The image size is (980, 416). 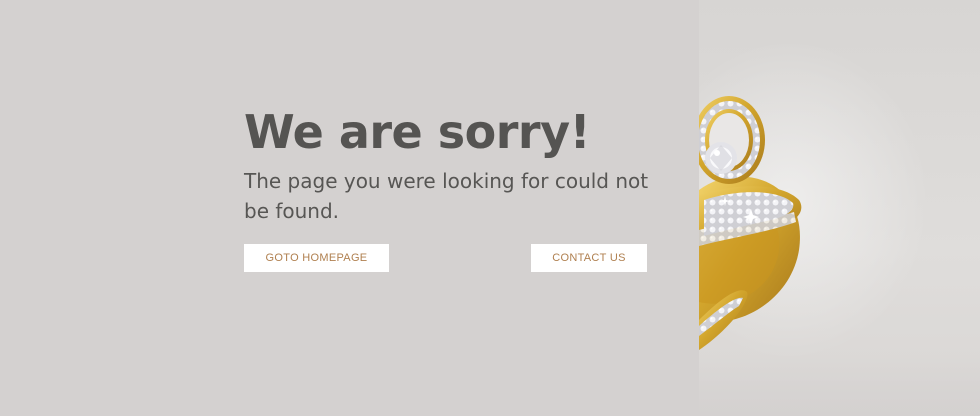 What do you see at coordinates (316, 258) in the screenshot?
I see `goto-homepage-button: GOTO HOMEPAGE` at bounding box center [316, 258].